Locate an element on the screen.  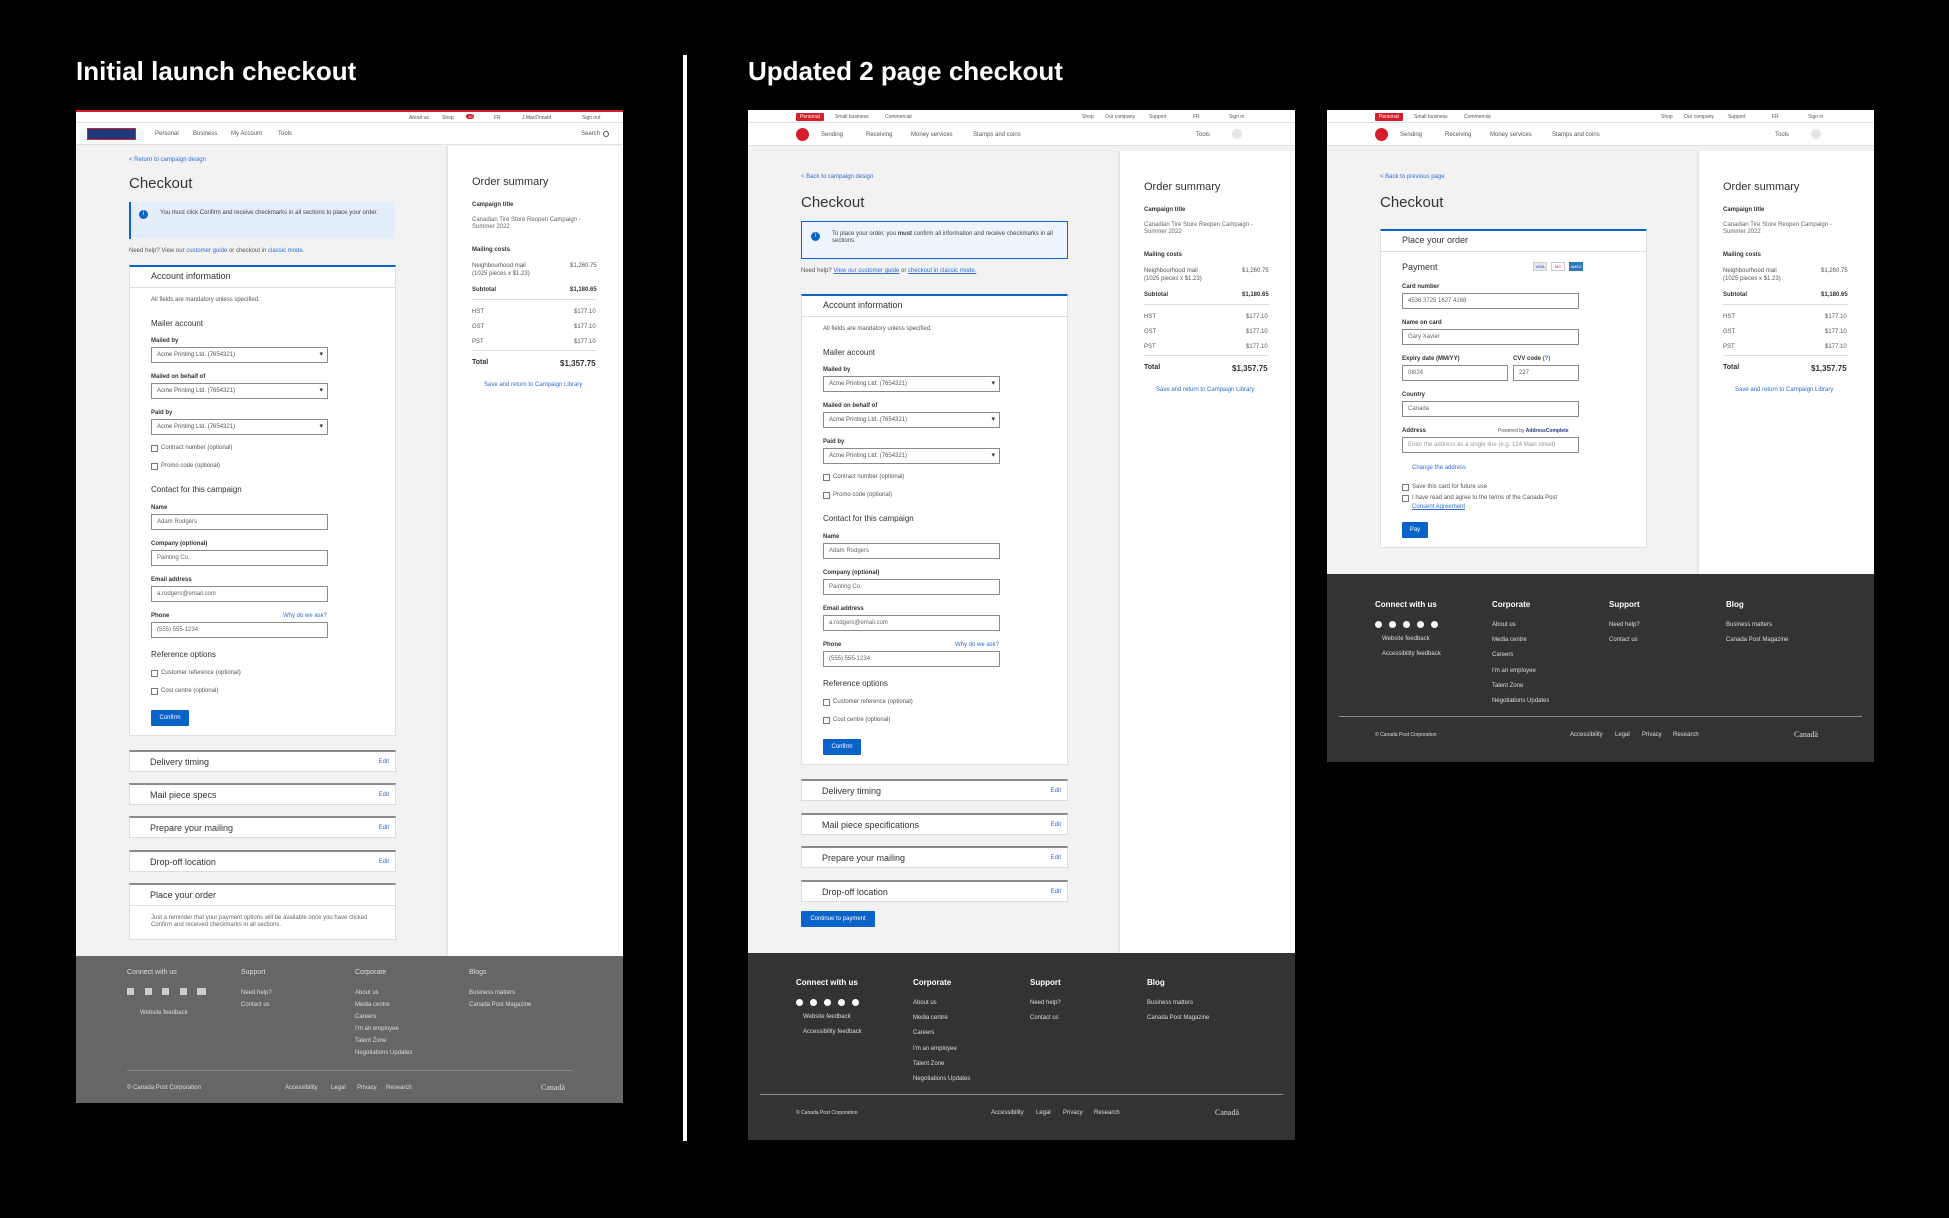
top-support-link: Support is located at coordinates (1158, 117).